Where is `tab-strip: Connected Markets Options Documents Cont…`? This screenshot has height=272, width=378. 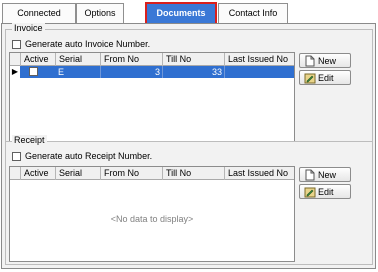
tab-strip: Connected Markets Options Documents Cont… is located at coordinates (189, 19).